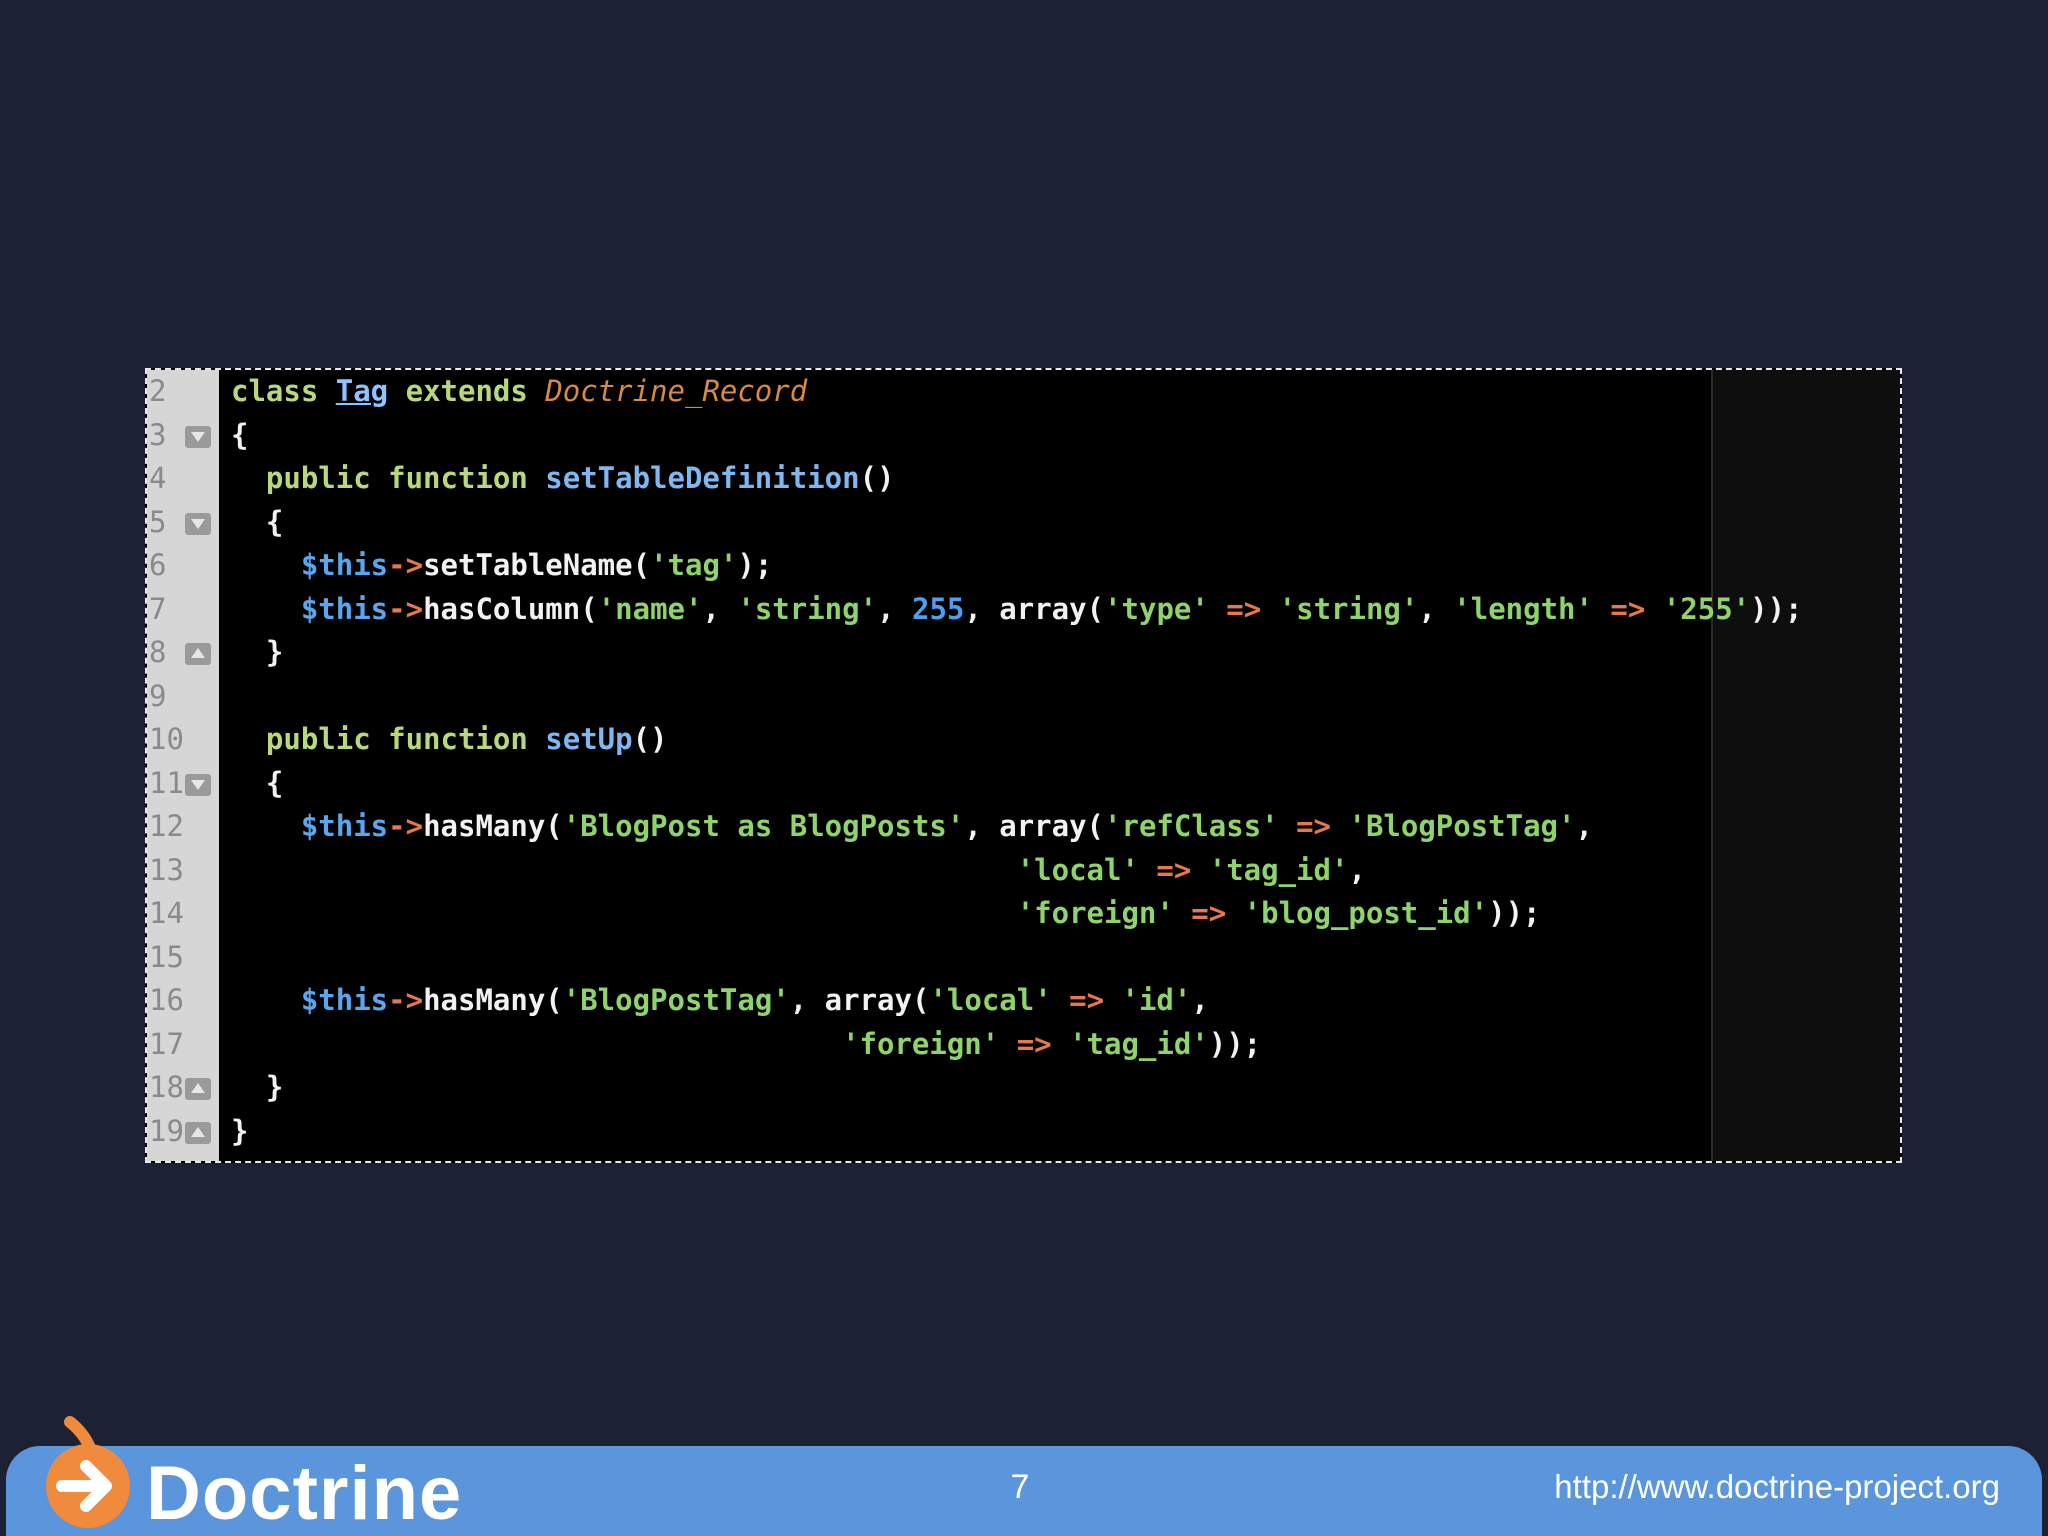 The height and width of the screenshot is (1536, 2048). I want to click on line-number: 7, so click(158, 608).